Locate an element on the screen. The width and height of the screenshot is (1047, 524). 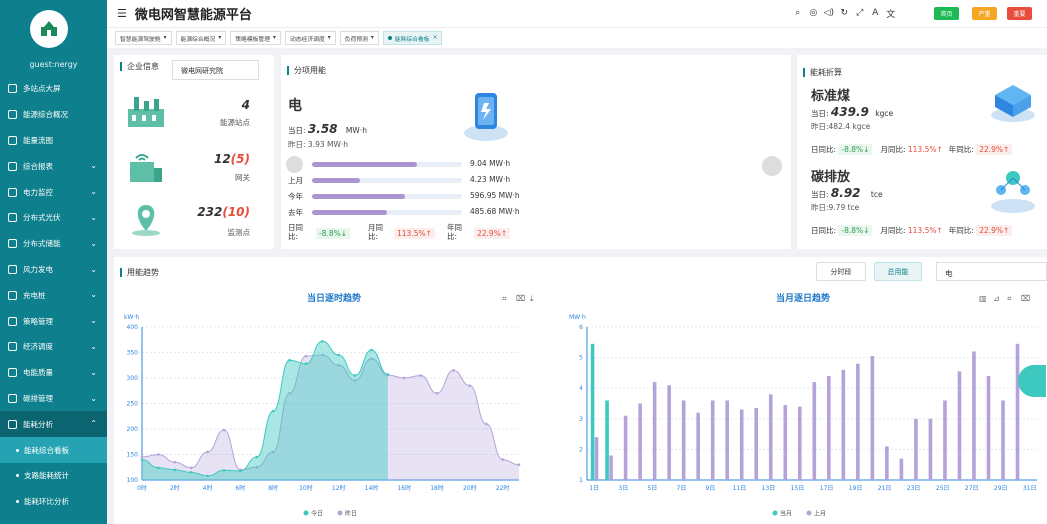
company-select: 微电网研究院 is located at coordinates (215, 70).